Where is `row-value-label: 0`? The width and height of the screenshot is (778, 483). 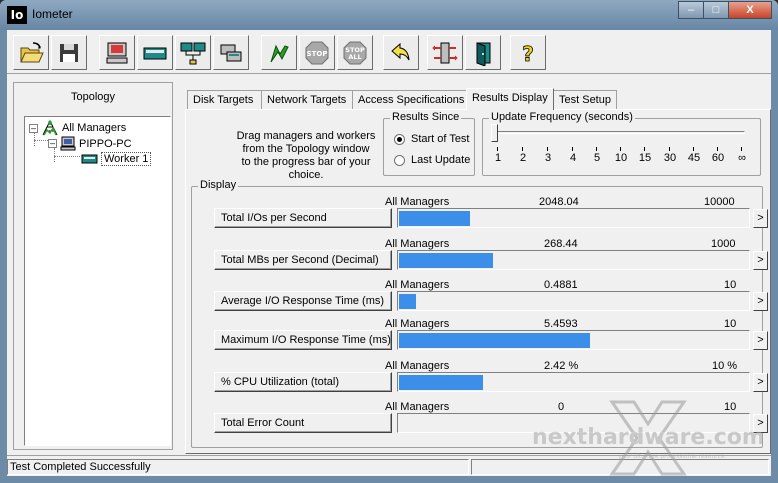
row-value-label: 0 is located at coordinates (561, 407).